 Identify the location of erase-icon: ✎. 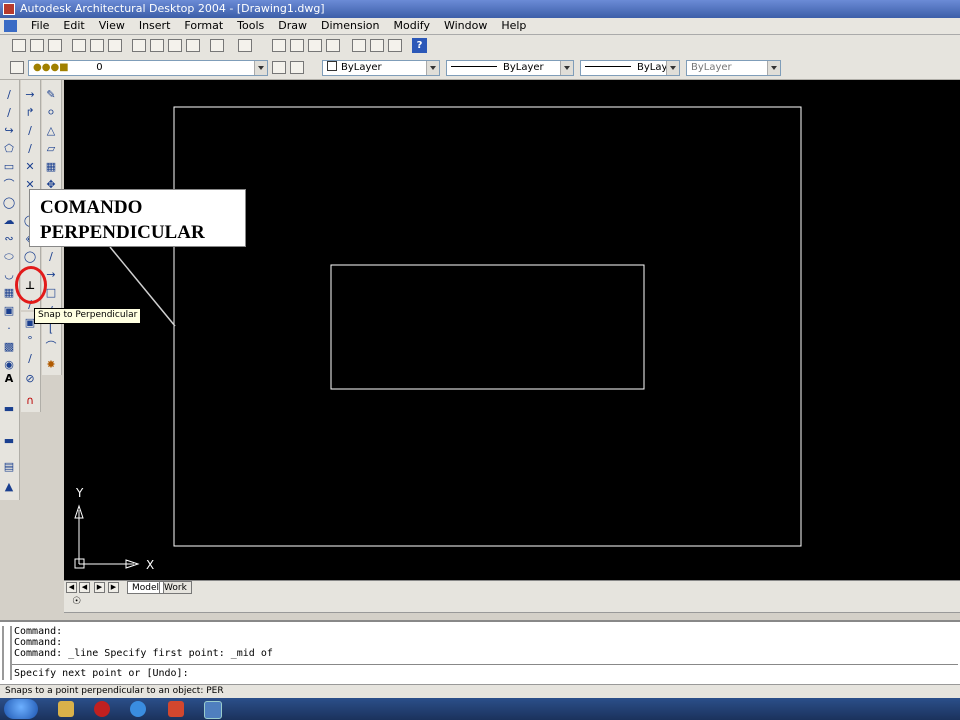
(51, 95).